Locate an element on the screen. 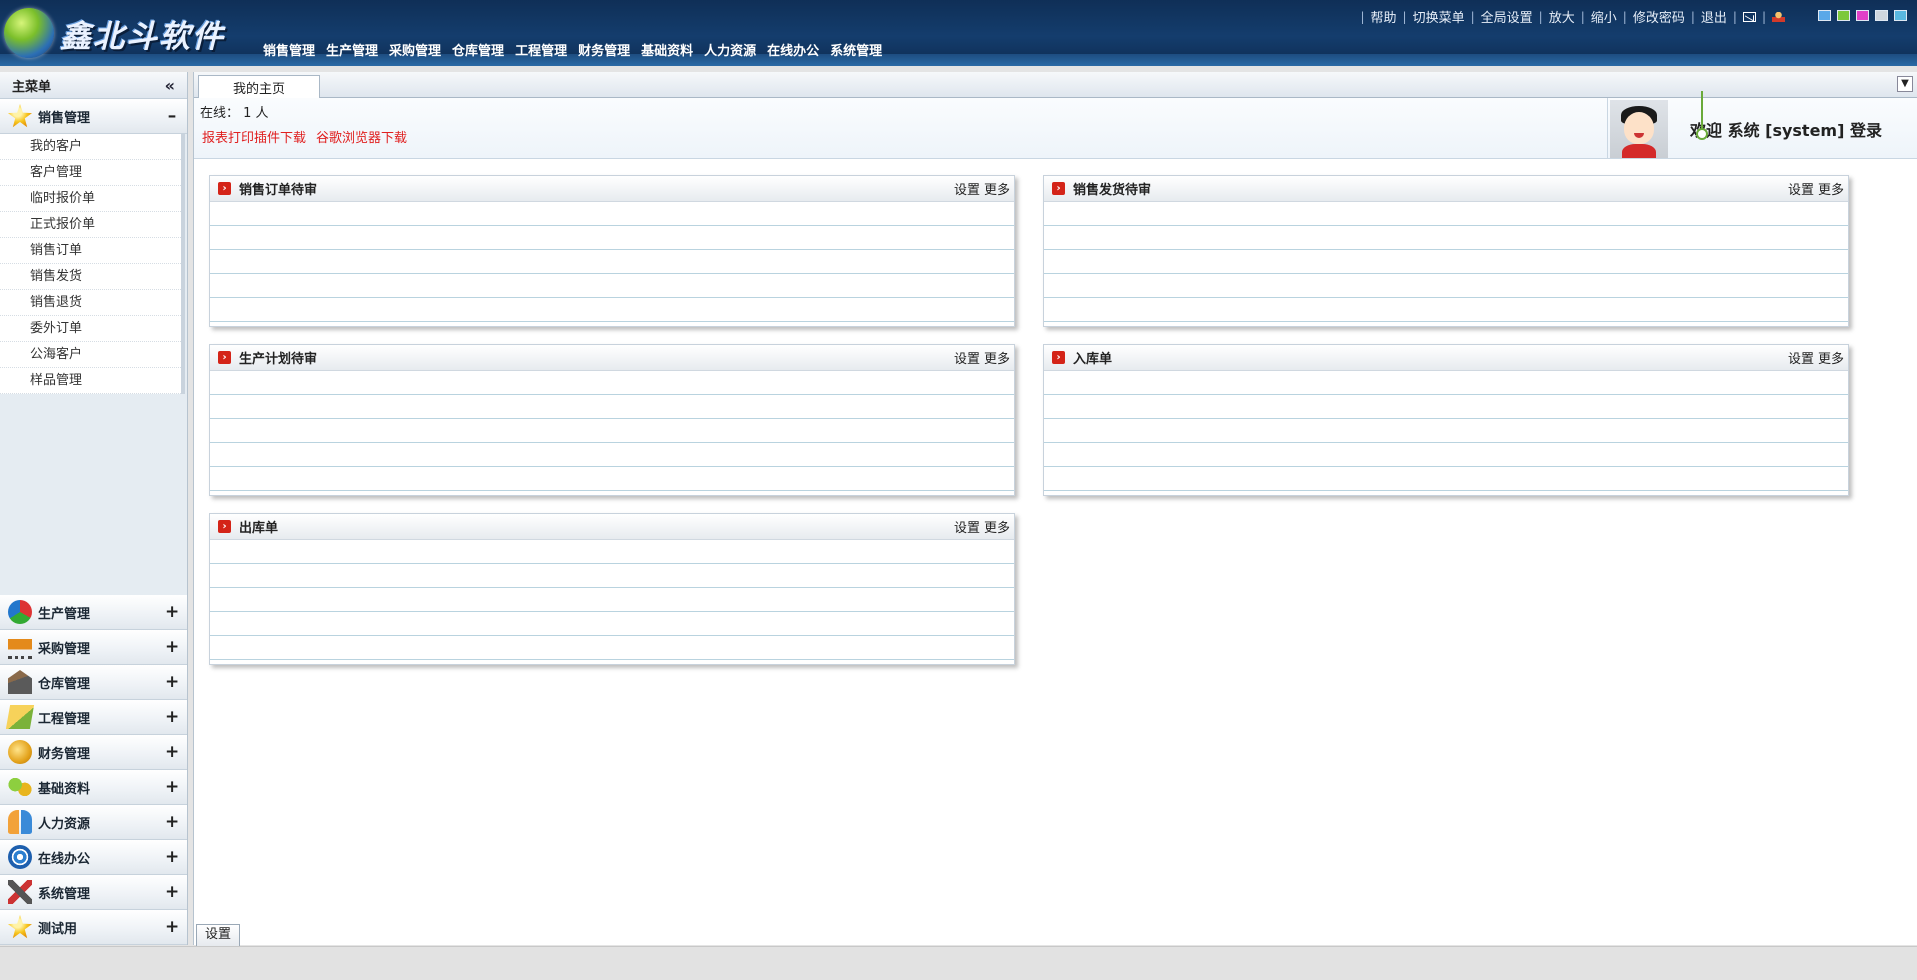 Image resolution: width=1917 pixels, height=980 pixels. sidebar-group-office: 在线办公 + is located at coordinates (93, 857).